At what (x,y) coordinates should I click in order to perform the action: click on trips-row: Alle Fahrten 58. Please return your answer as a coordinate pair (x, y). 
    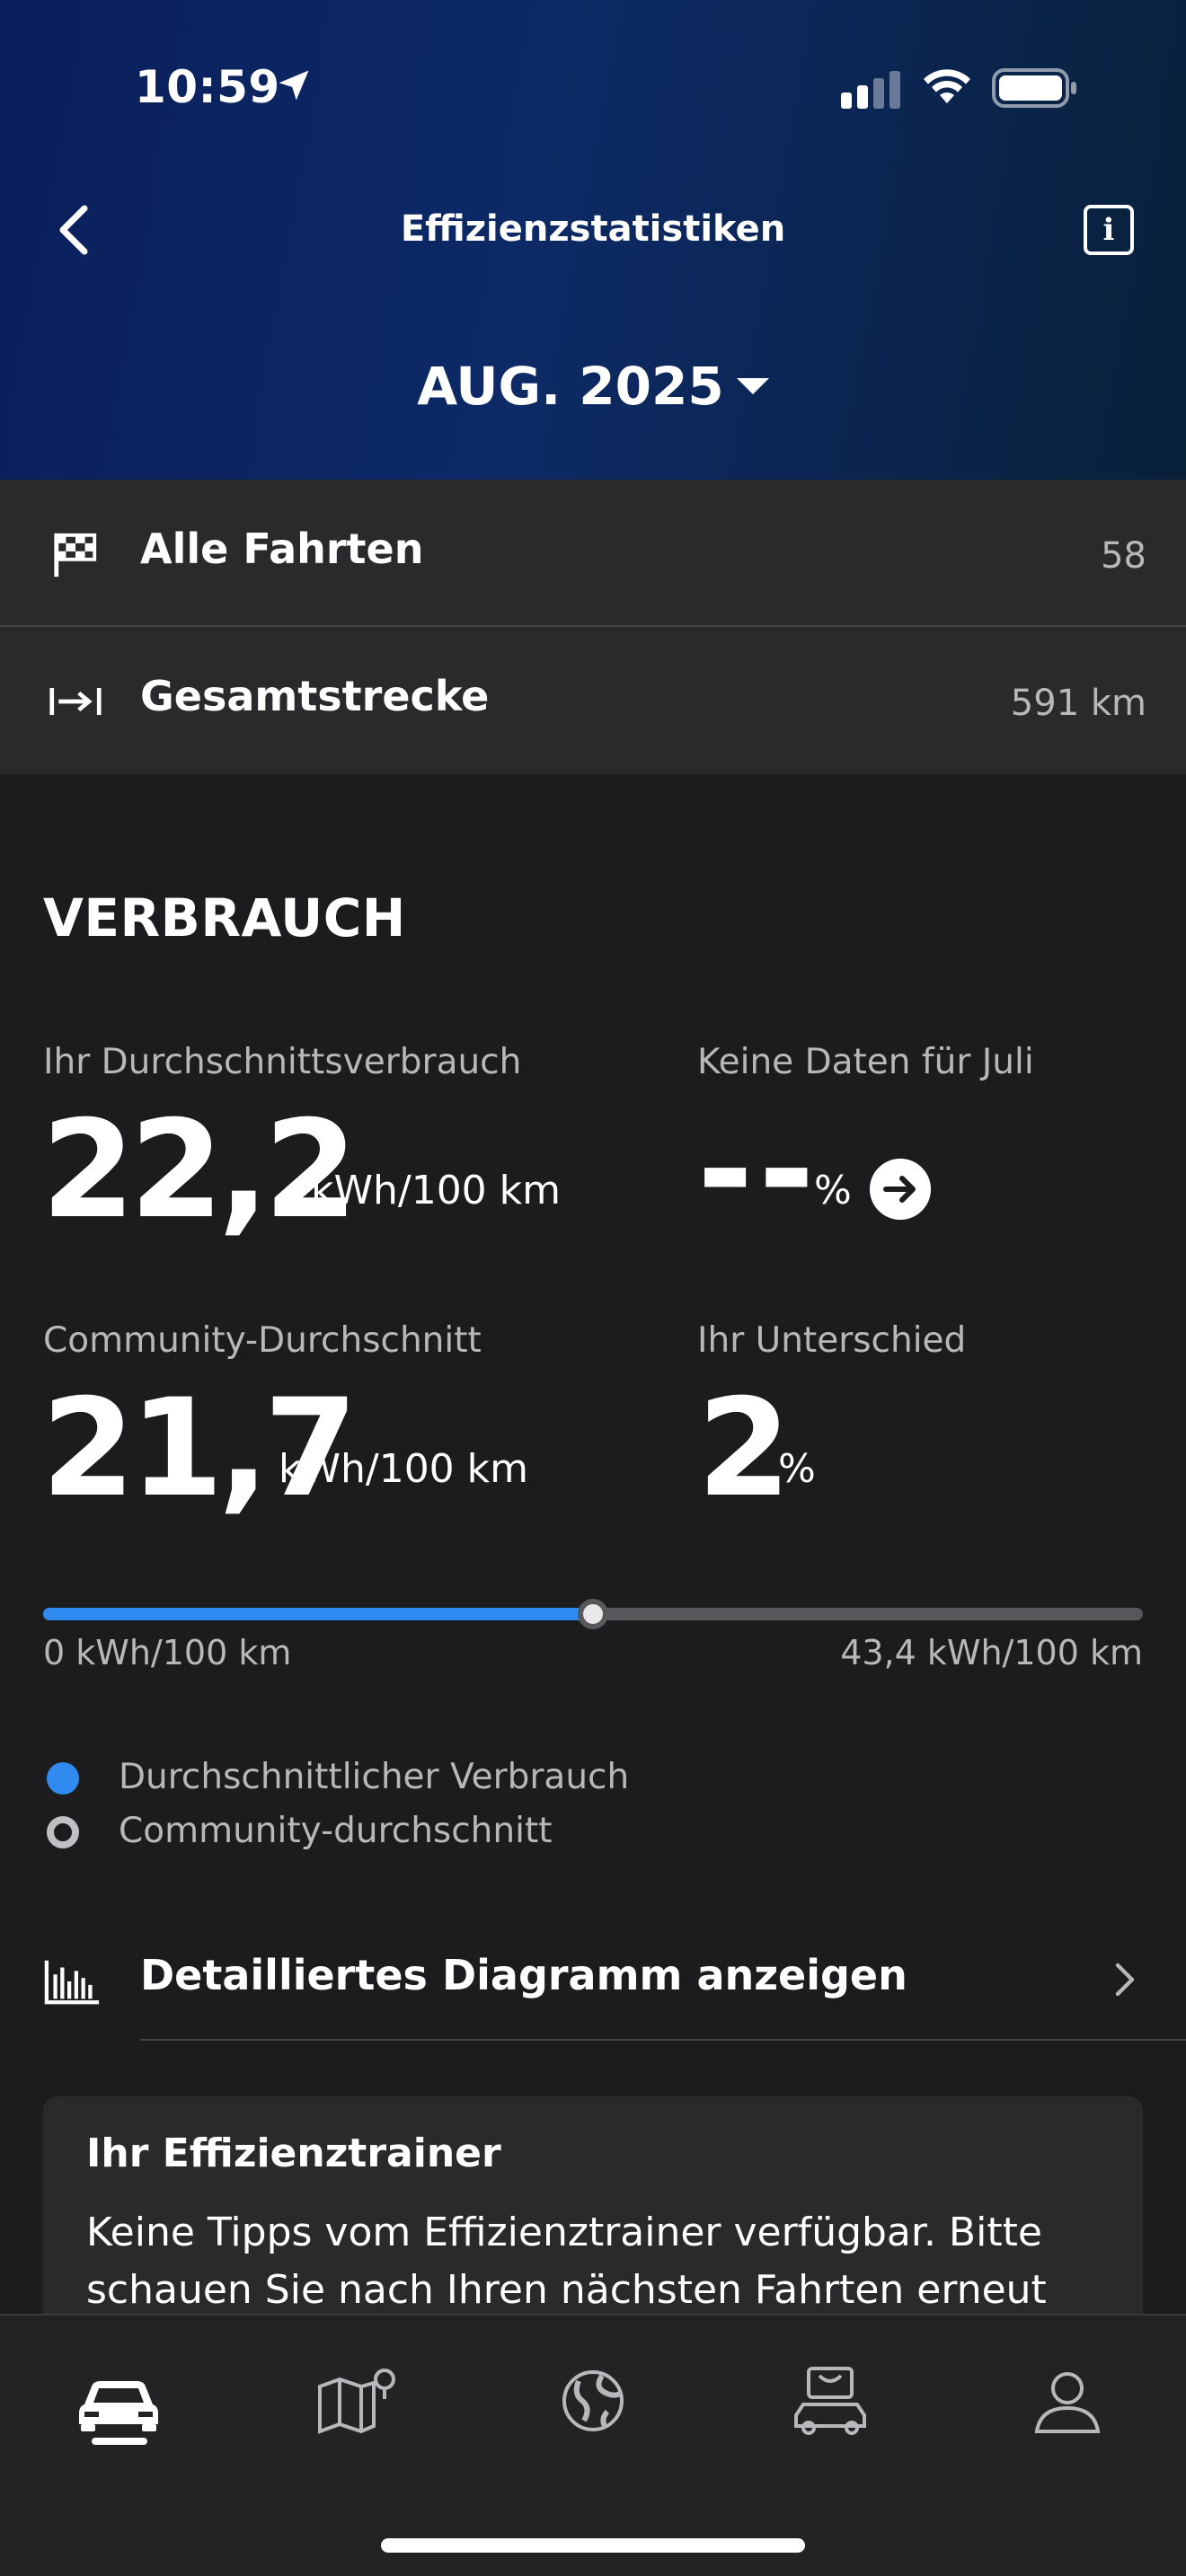
    Looking at the image, I should click on (593, 553).